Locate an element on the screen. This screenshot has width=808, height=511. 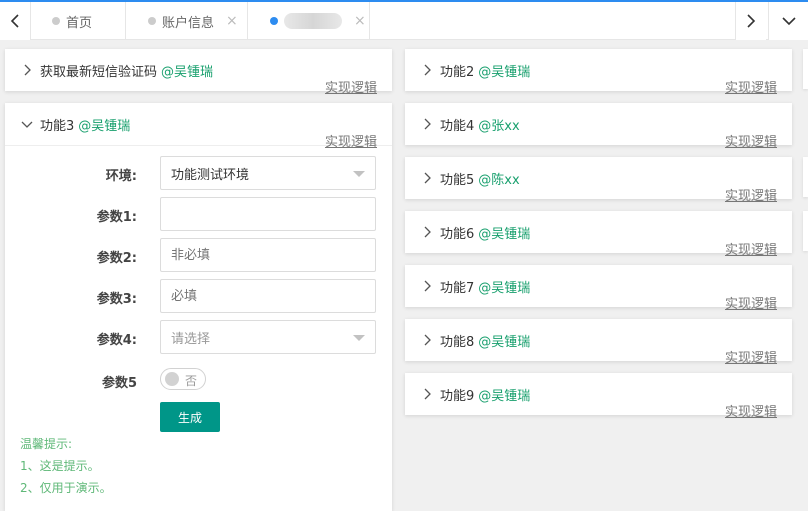
form-row-param1: 参数1: is located at coordinates (198, 214).